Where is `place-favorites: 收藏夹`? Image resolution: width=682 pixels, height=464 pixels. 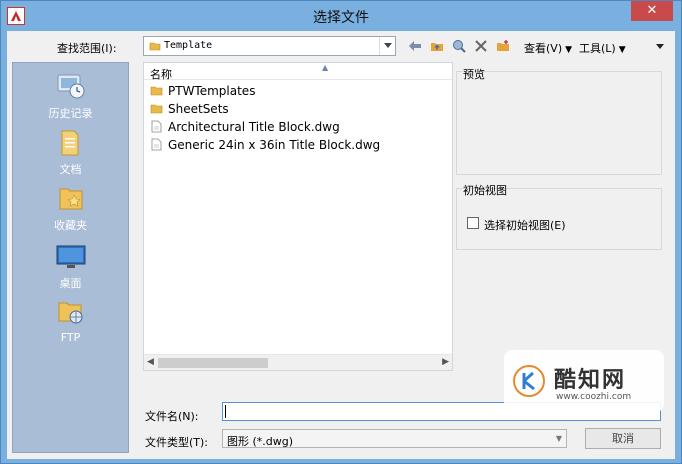
place-favorites: 收藏夹 is located at coordinates (70, 207).